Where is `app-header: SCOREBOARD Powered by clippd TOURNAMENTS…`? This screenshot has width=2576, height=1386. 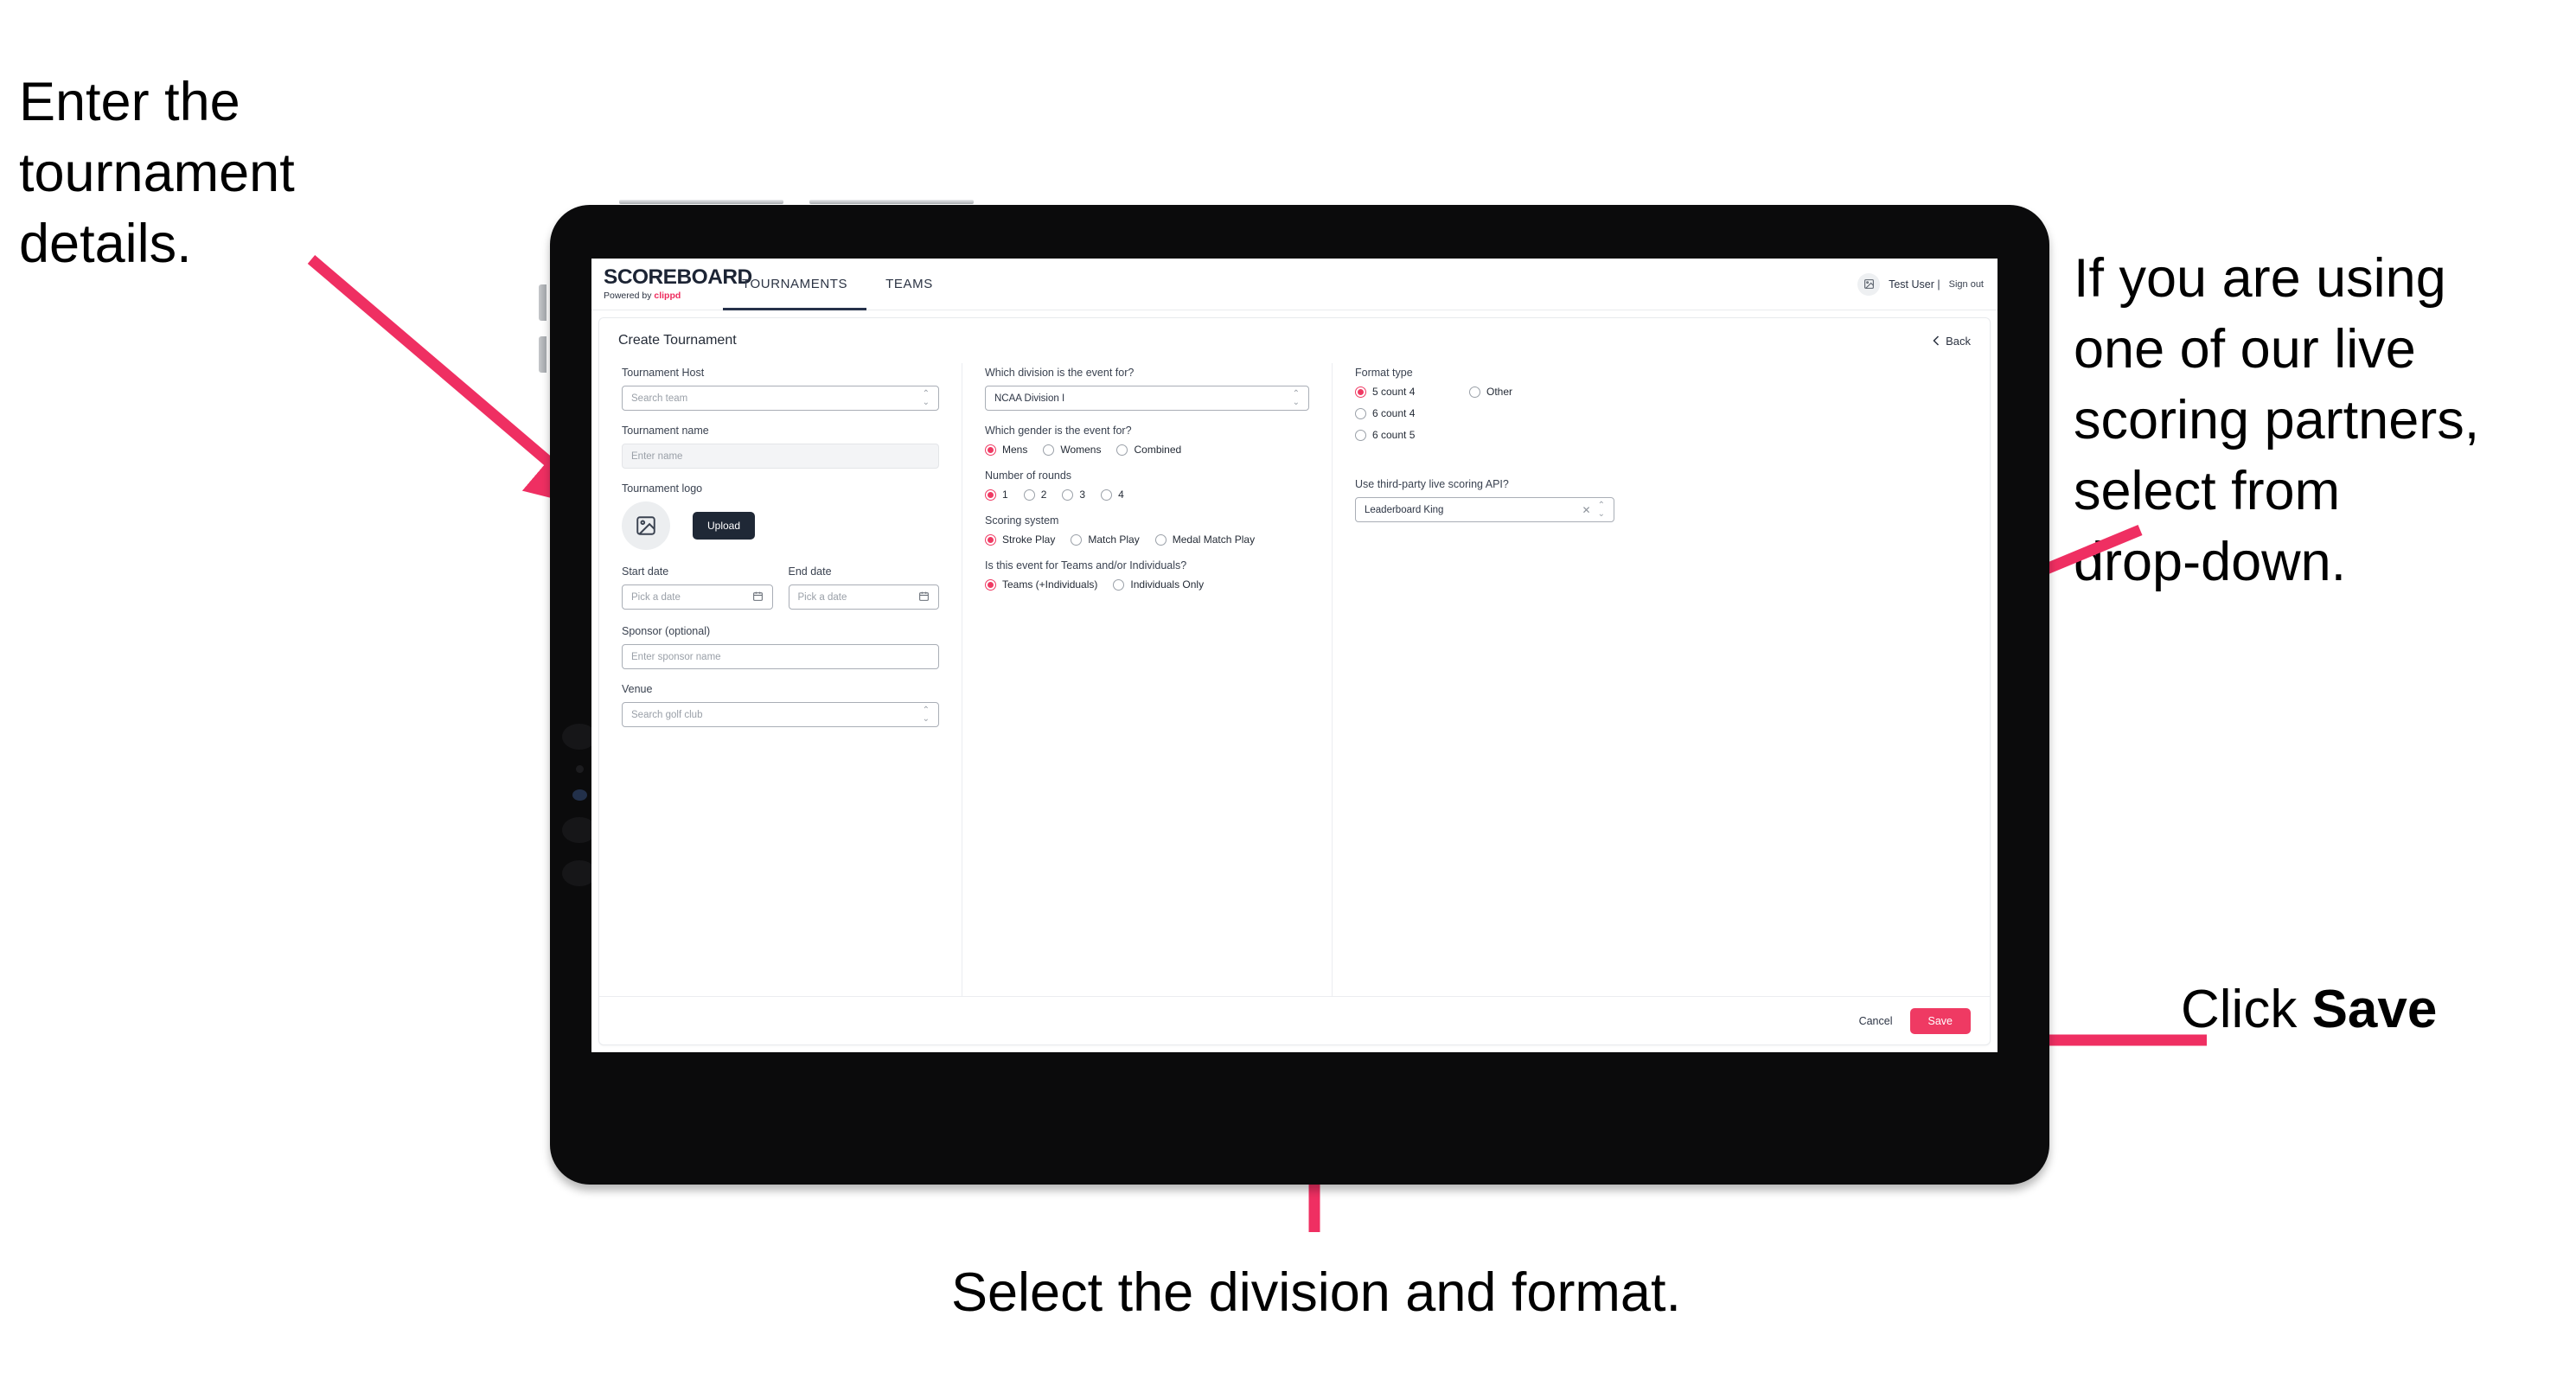 app-header: SCOREBOARD Powered by clippd TOURNAMENTS… is located at coordinates (1295, 284).